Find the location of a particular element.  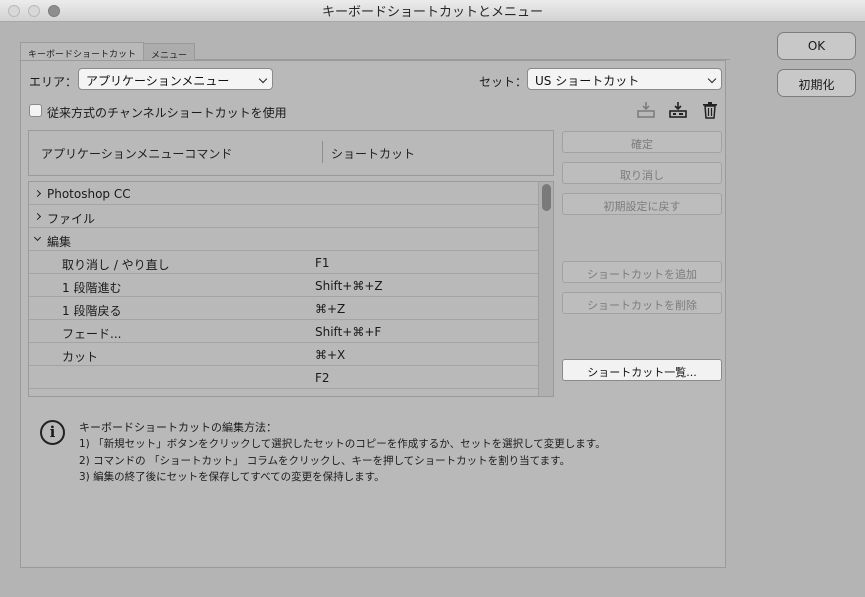

area-select: アプリケーションメニュー is located at coordinates (175, 79).